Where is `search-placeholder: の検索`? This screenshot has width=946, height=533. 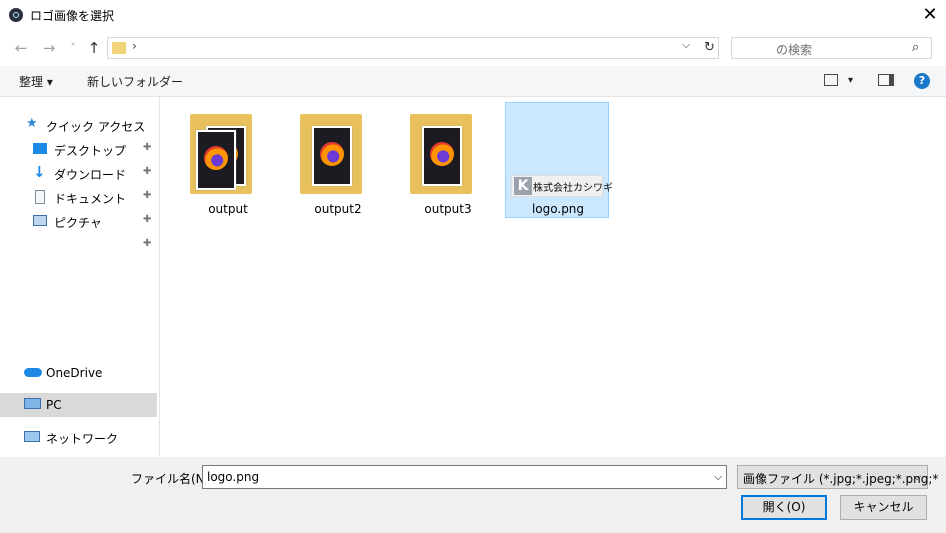 search-placeholder: の検索 is located at coordinates (794, 50).